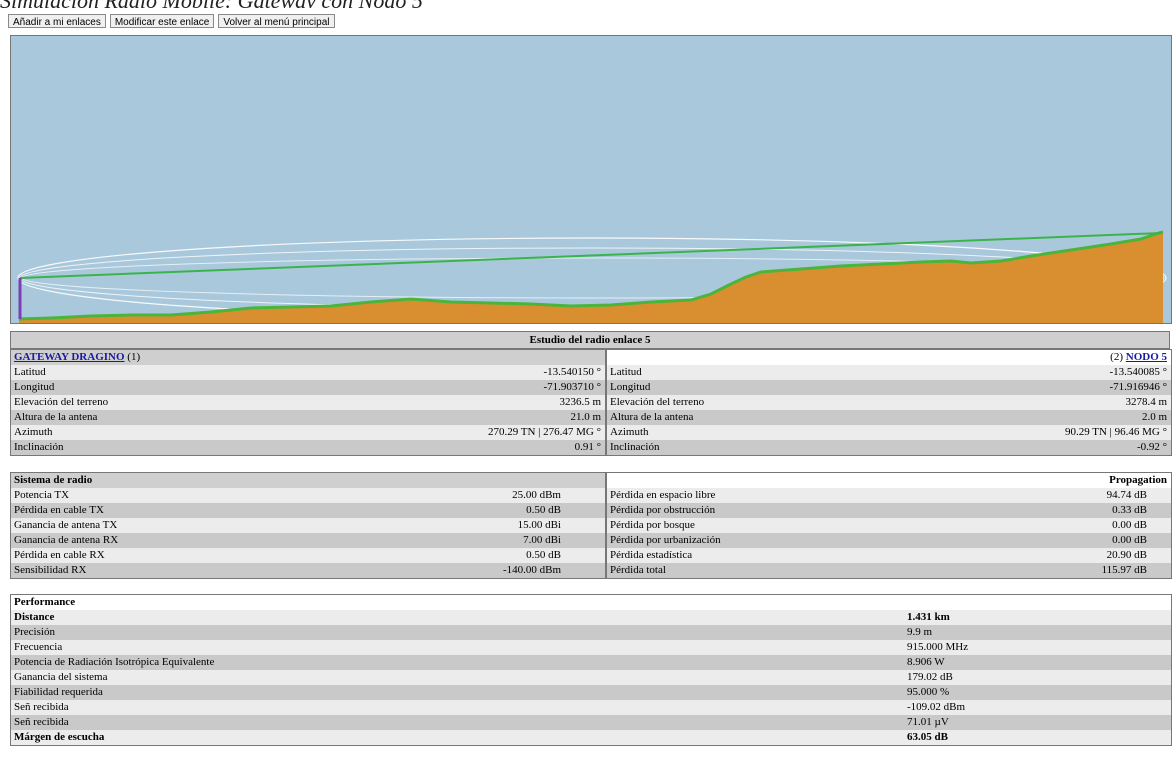  What do you see at coordinates (591, 617) in the screenshot?
I see `performance-row: Distance 1.431 km` at bounding box center [591, 617].